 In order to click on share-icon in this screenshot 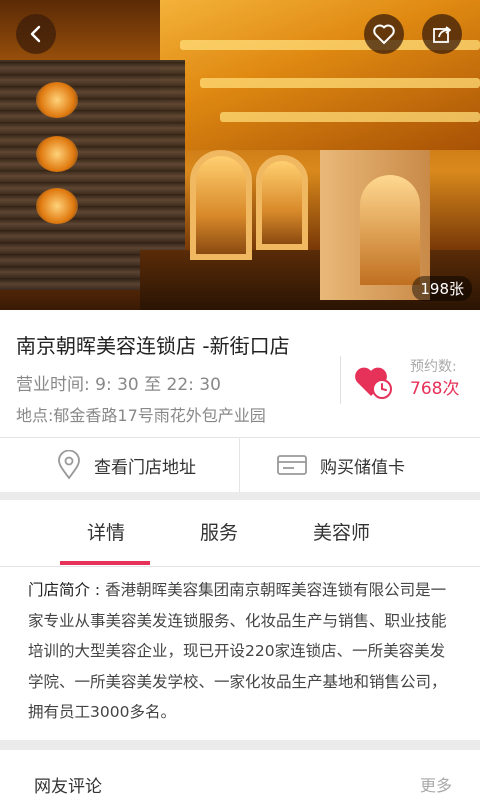, I will do `click(442, 34)`.